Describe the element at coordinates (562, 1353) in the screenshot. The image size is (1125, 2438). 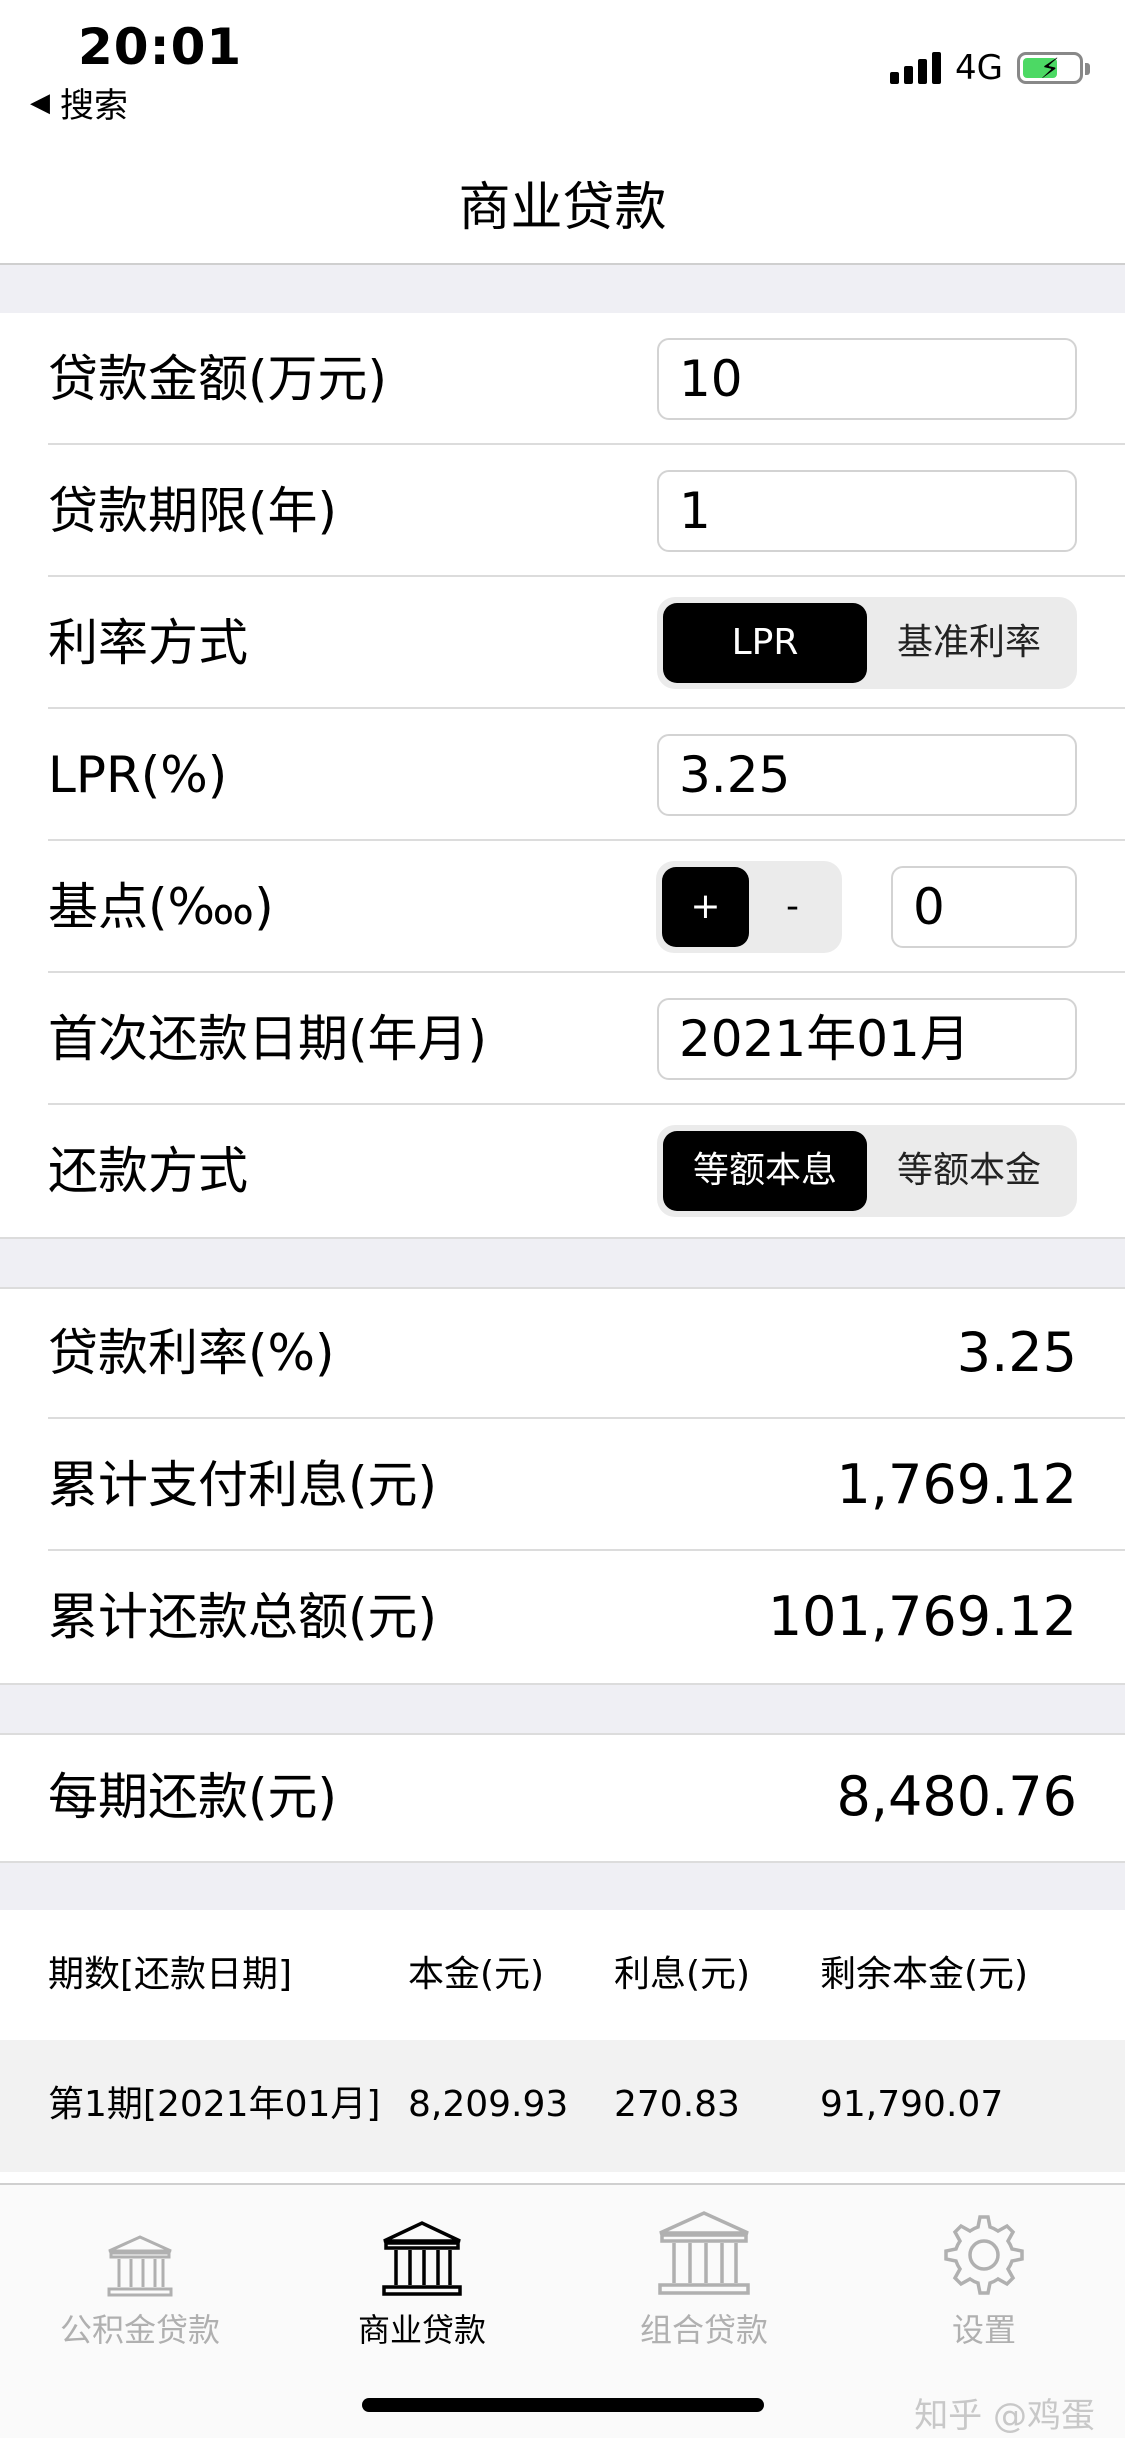
I see `loan-rate-row: 贷款利率(%) 3.25` at that location.